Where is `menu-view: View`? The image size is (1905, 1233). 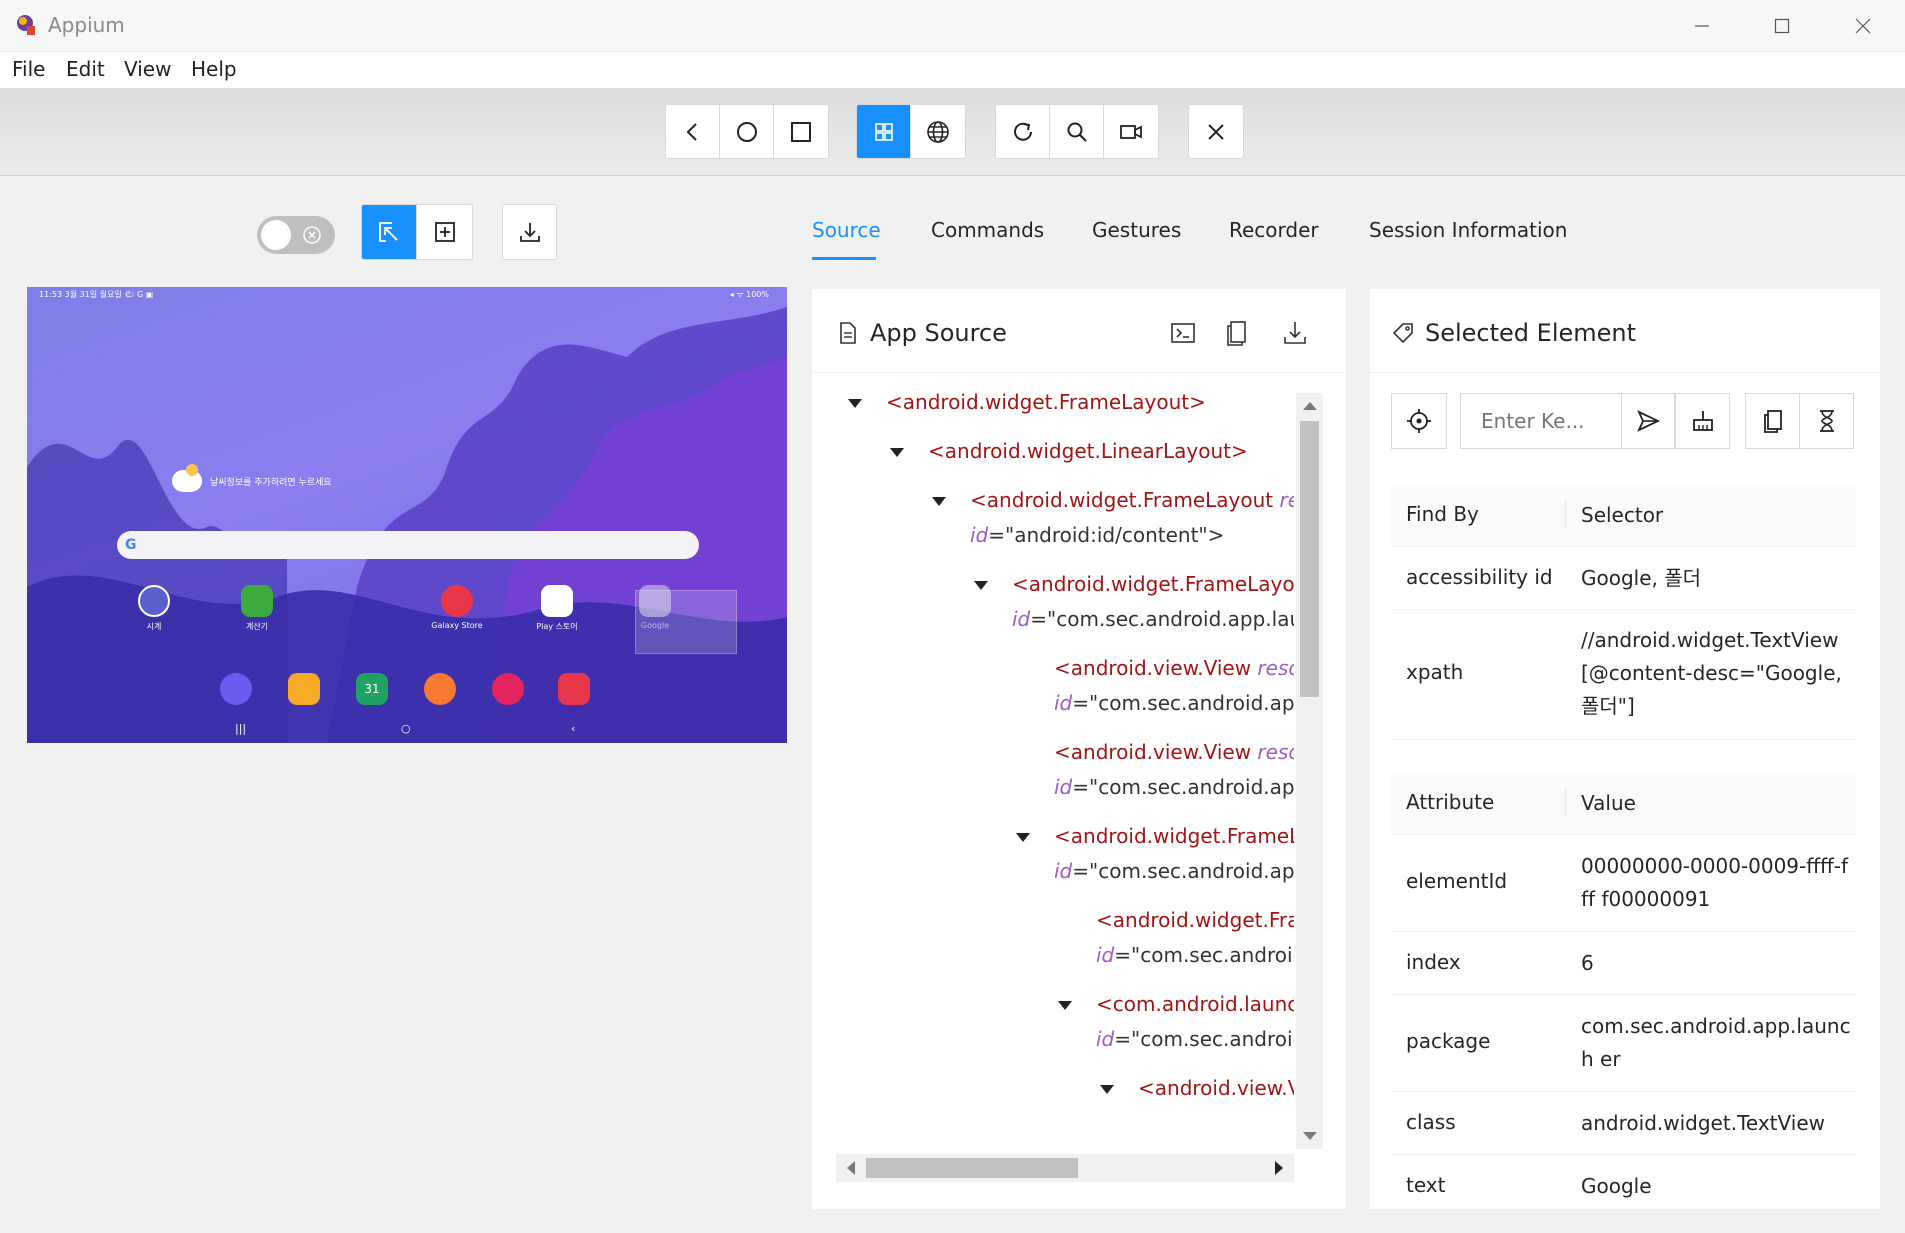 menu-view: View is located at coordinates (147, 69).